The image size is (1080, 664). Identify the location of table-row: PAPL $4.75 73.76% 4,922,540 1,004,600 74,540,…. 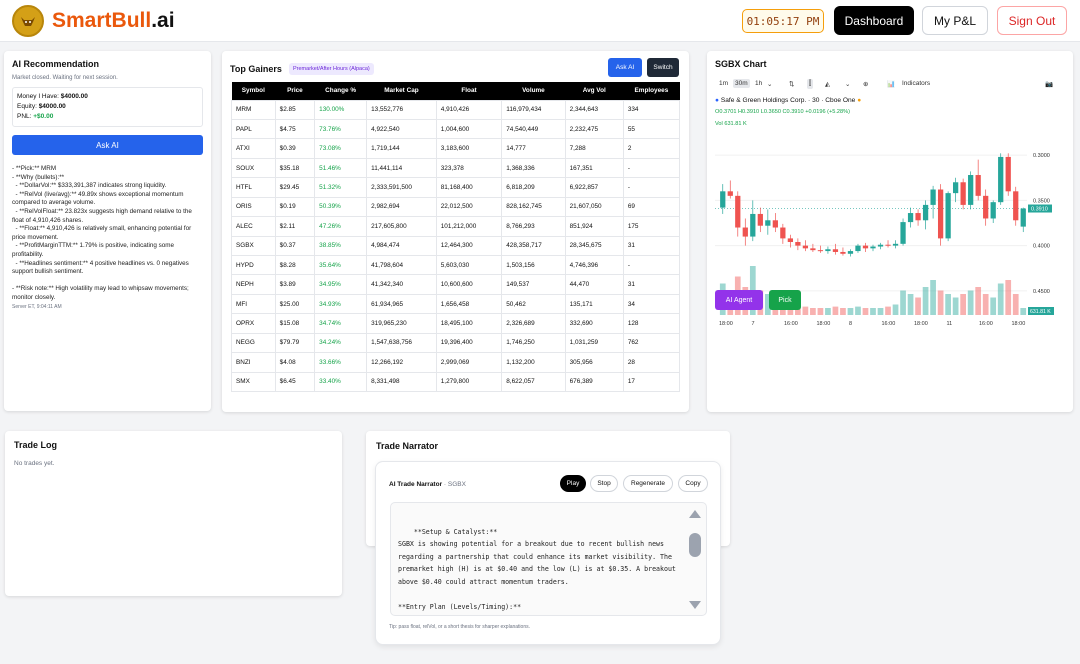
(456, 129).